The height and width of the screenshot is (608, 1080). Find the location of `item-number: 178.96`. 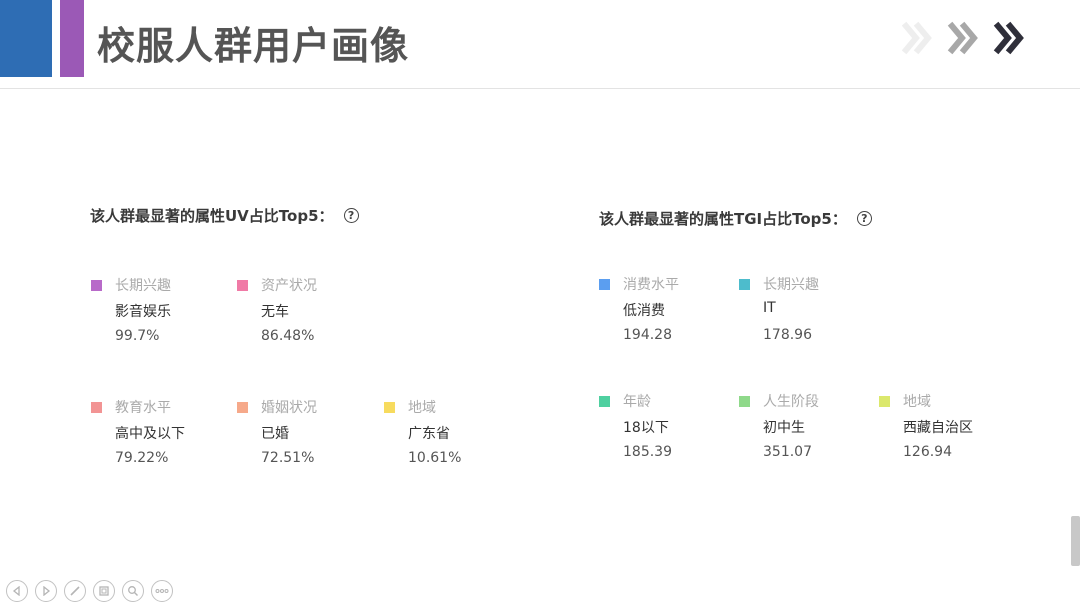

item-number: 178.96 is located at coordinates (787, 335).